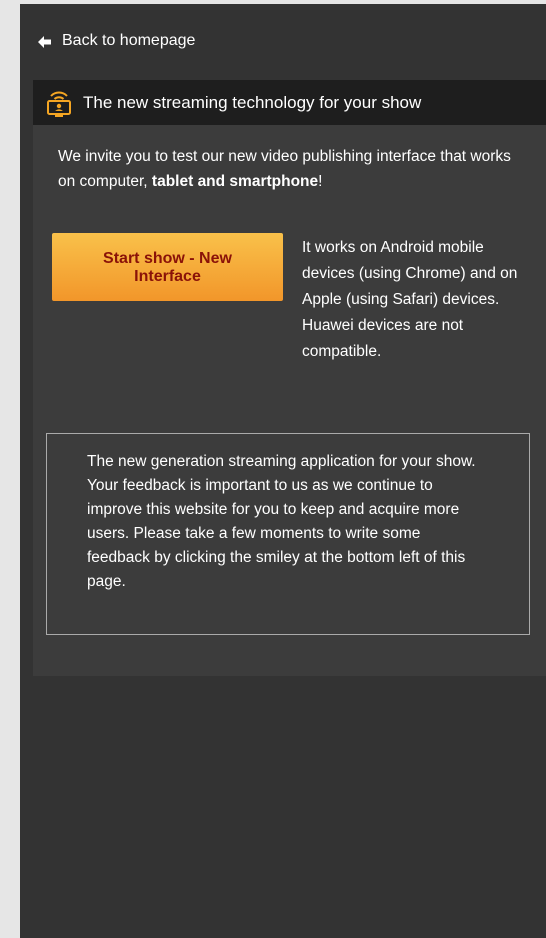 This screenshot has width=546, height=938. What do you see at coordinates (235, 181) in the screenshot?
I see `intro-text-bold: tablet and smartphone` at bounding box center [235, 181].